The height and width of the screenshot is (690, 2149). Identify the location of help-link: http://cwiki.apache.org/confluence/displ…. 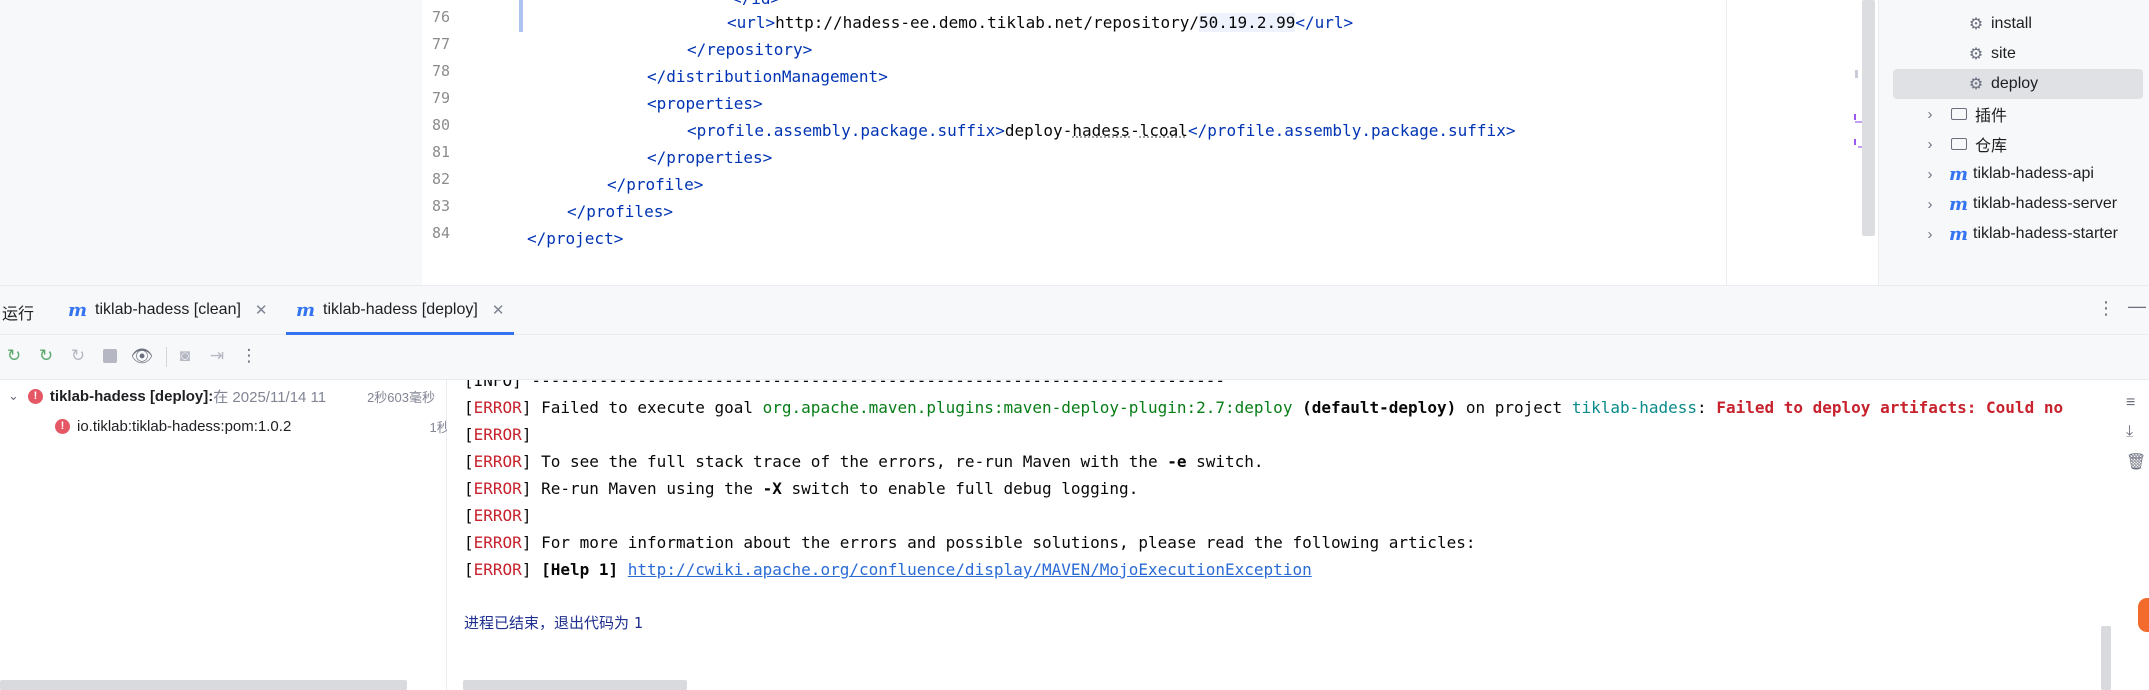
(970, 569).